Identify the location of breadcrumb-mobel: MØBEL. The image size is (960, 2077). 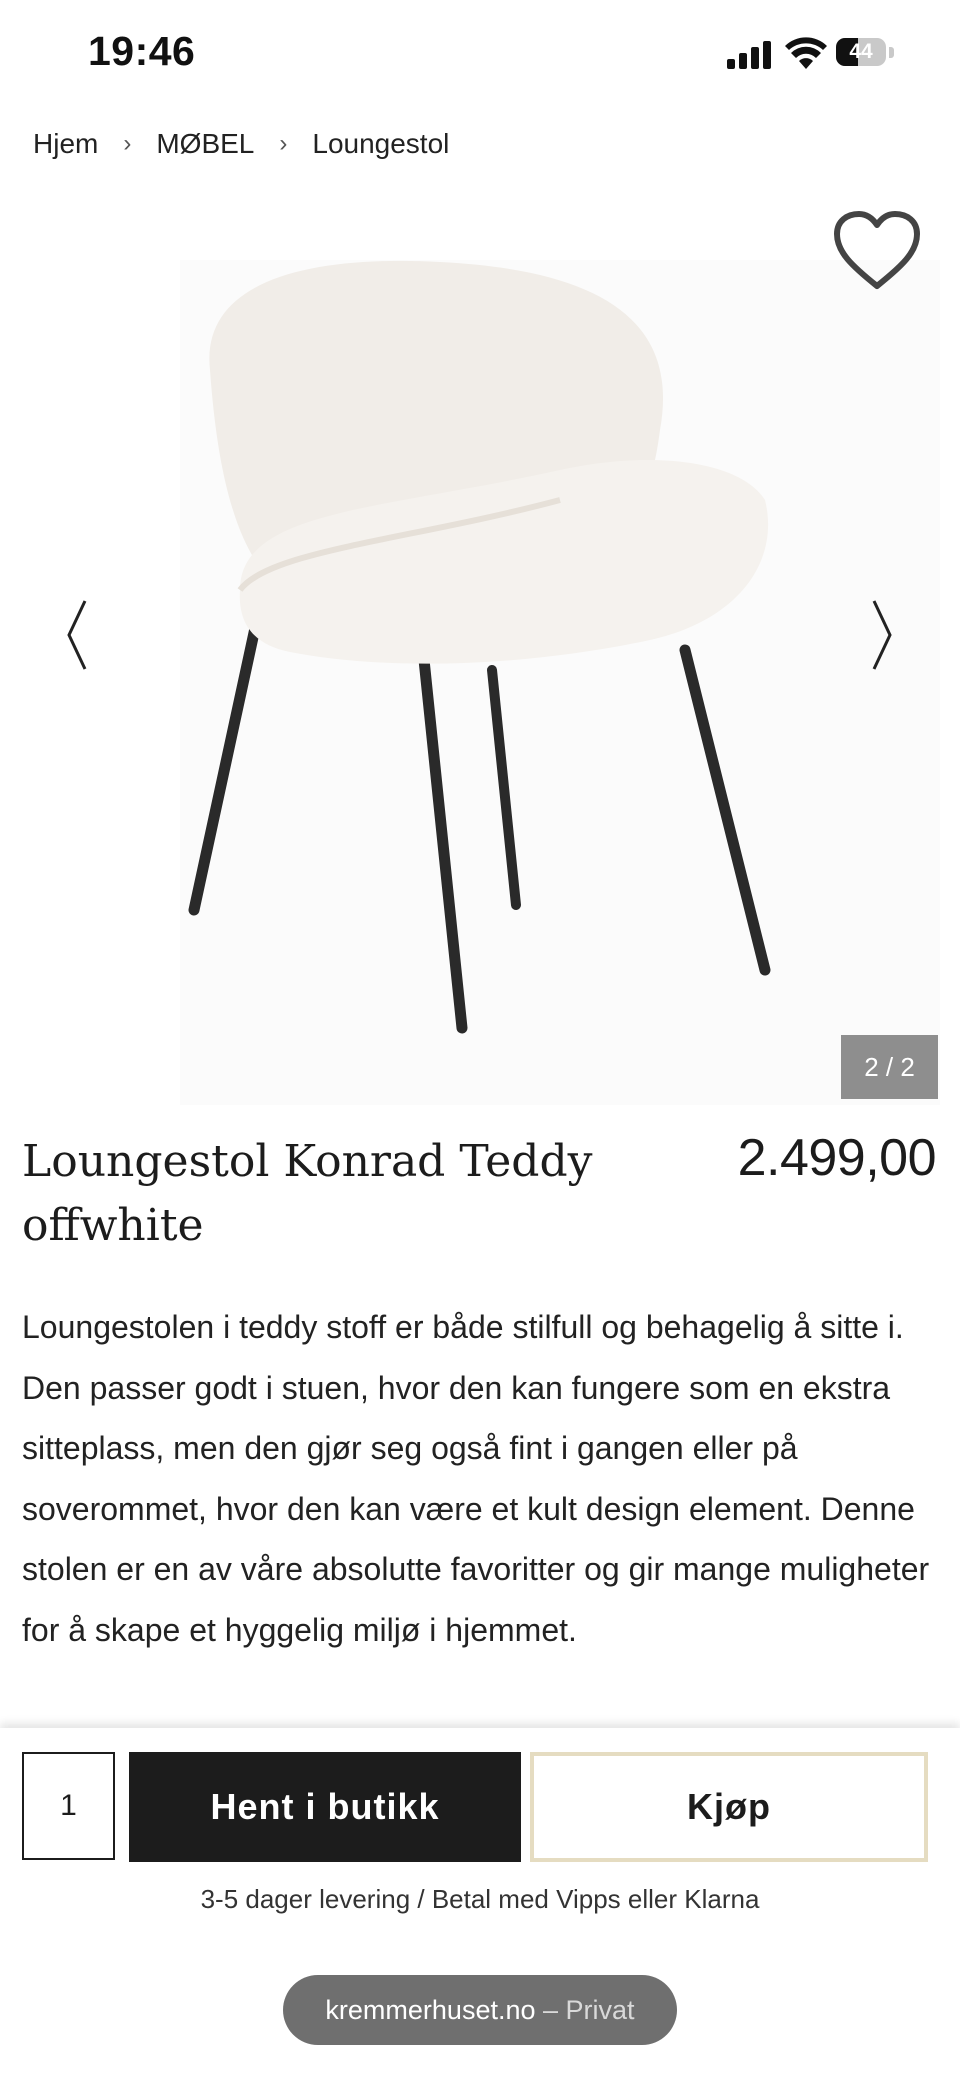
(205, 144).